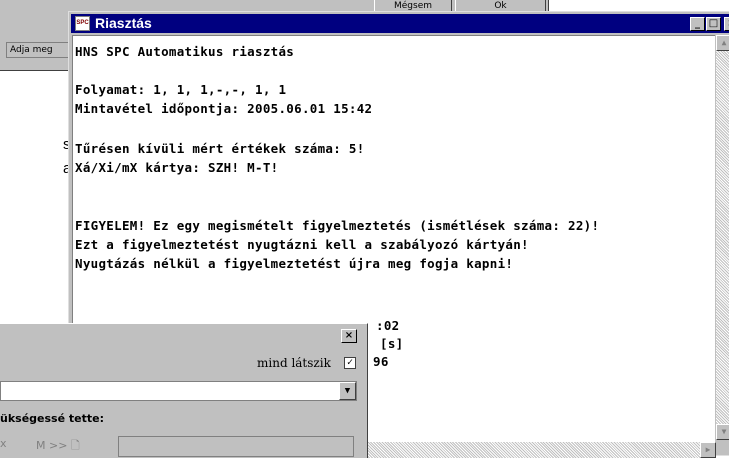  Describe the element at coordinates (388, 325) in the screenshot. I see `alert-line-partial: :02` at that location.